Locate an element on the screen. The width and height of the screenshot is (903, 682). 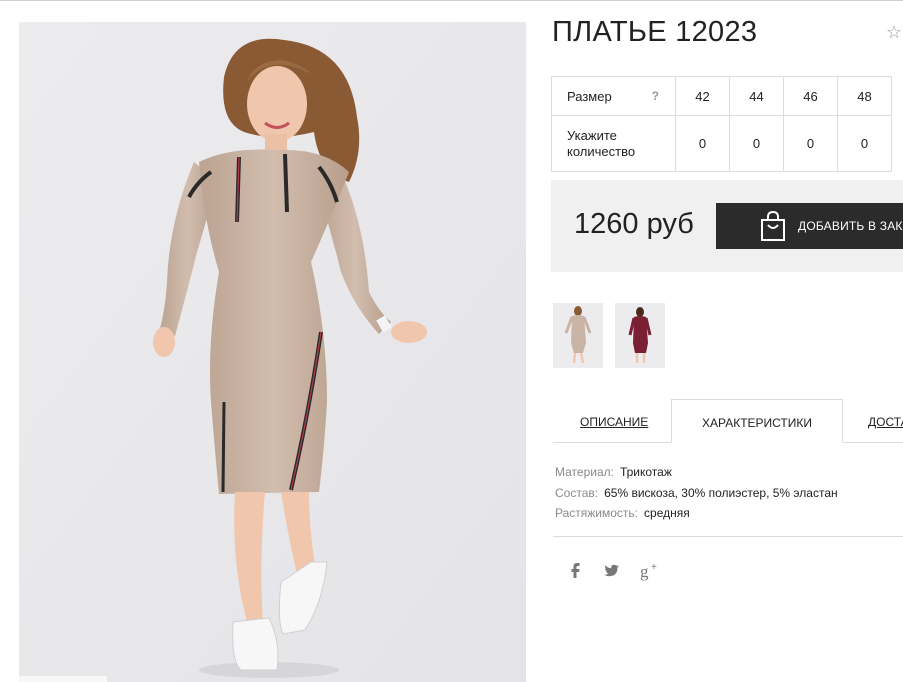
beige-dress-thumbnail is located at coordinates (578, 335).